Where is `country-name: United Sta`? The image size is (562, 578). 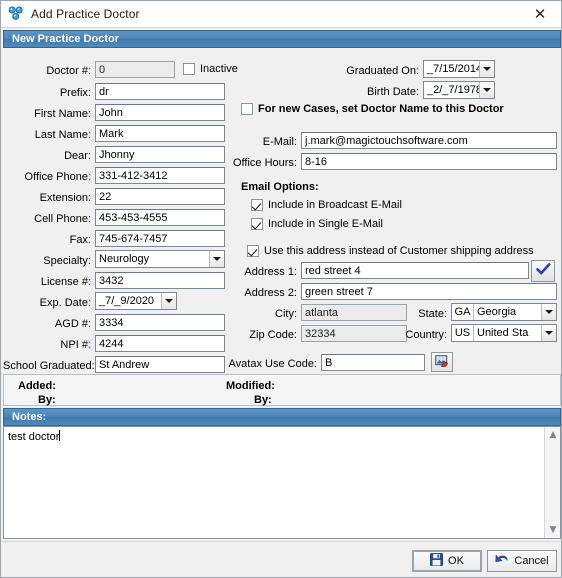
country-name: United Sta is located at coordinates (503, 333).